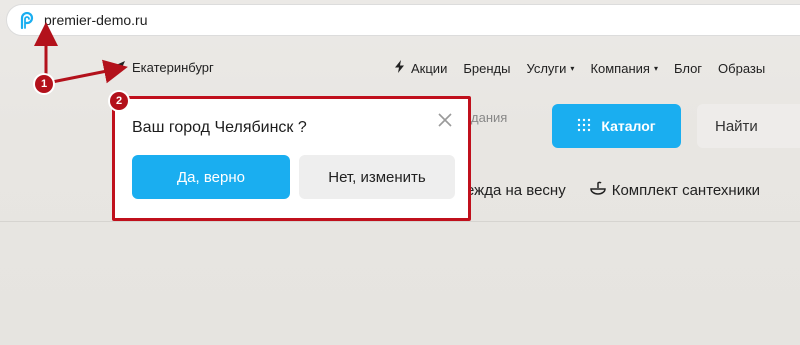 This screenshot has height=345, width=800. What do you see at coordinates (219, 127) in the screenshot?
I see `popup-question: Ваш город Челябинск ?` at bounding box center [219, 127].